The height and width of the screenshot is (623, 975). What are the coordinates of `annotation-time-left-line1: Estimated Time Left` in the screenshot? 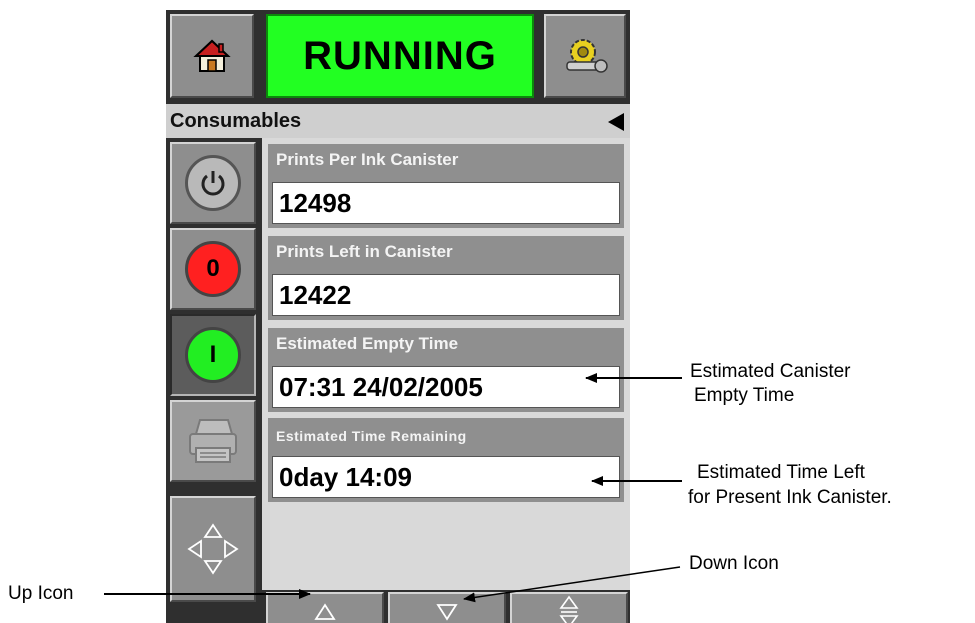 It's located at (781, 472).